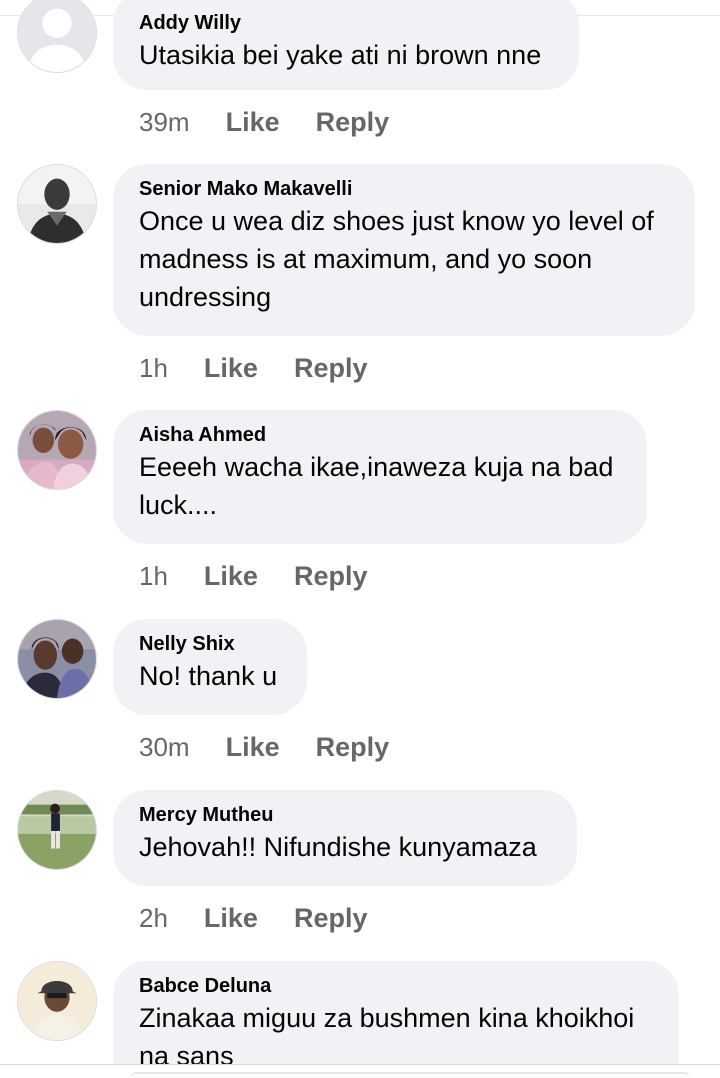  I want to click on comment-time: 30m, so click(164, 747).